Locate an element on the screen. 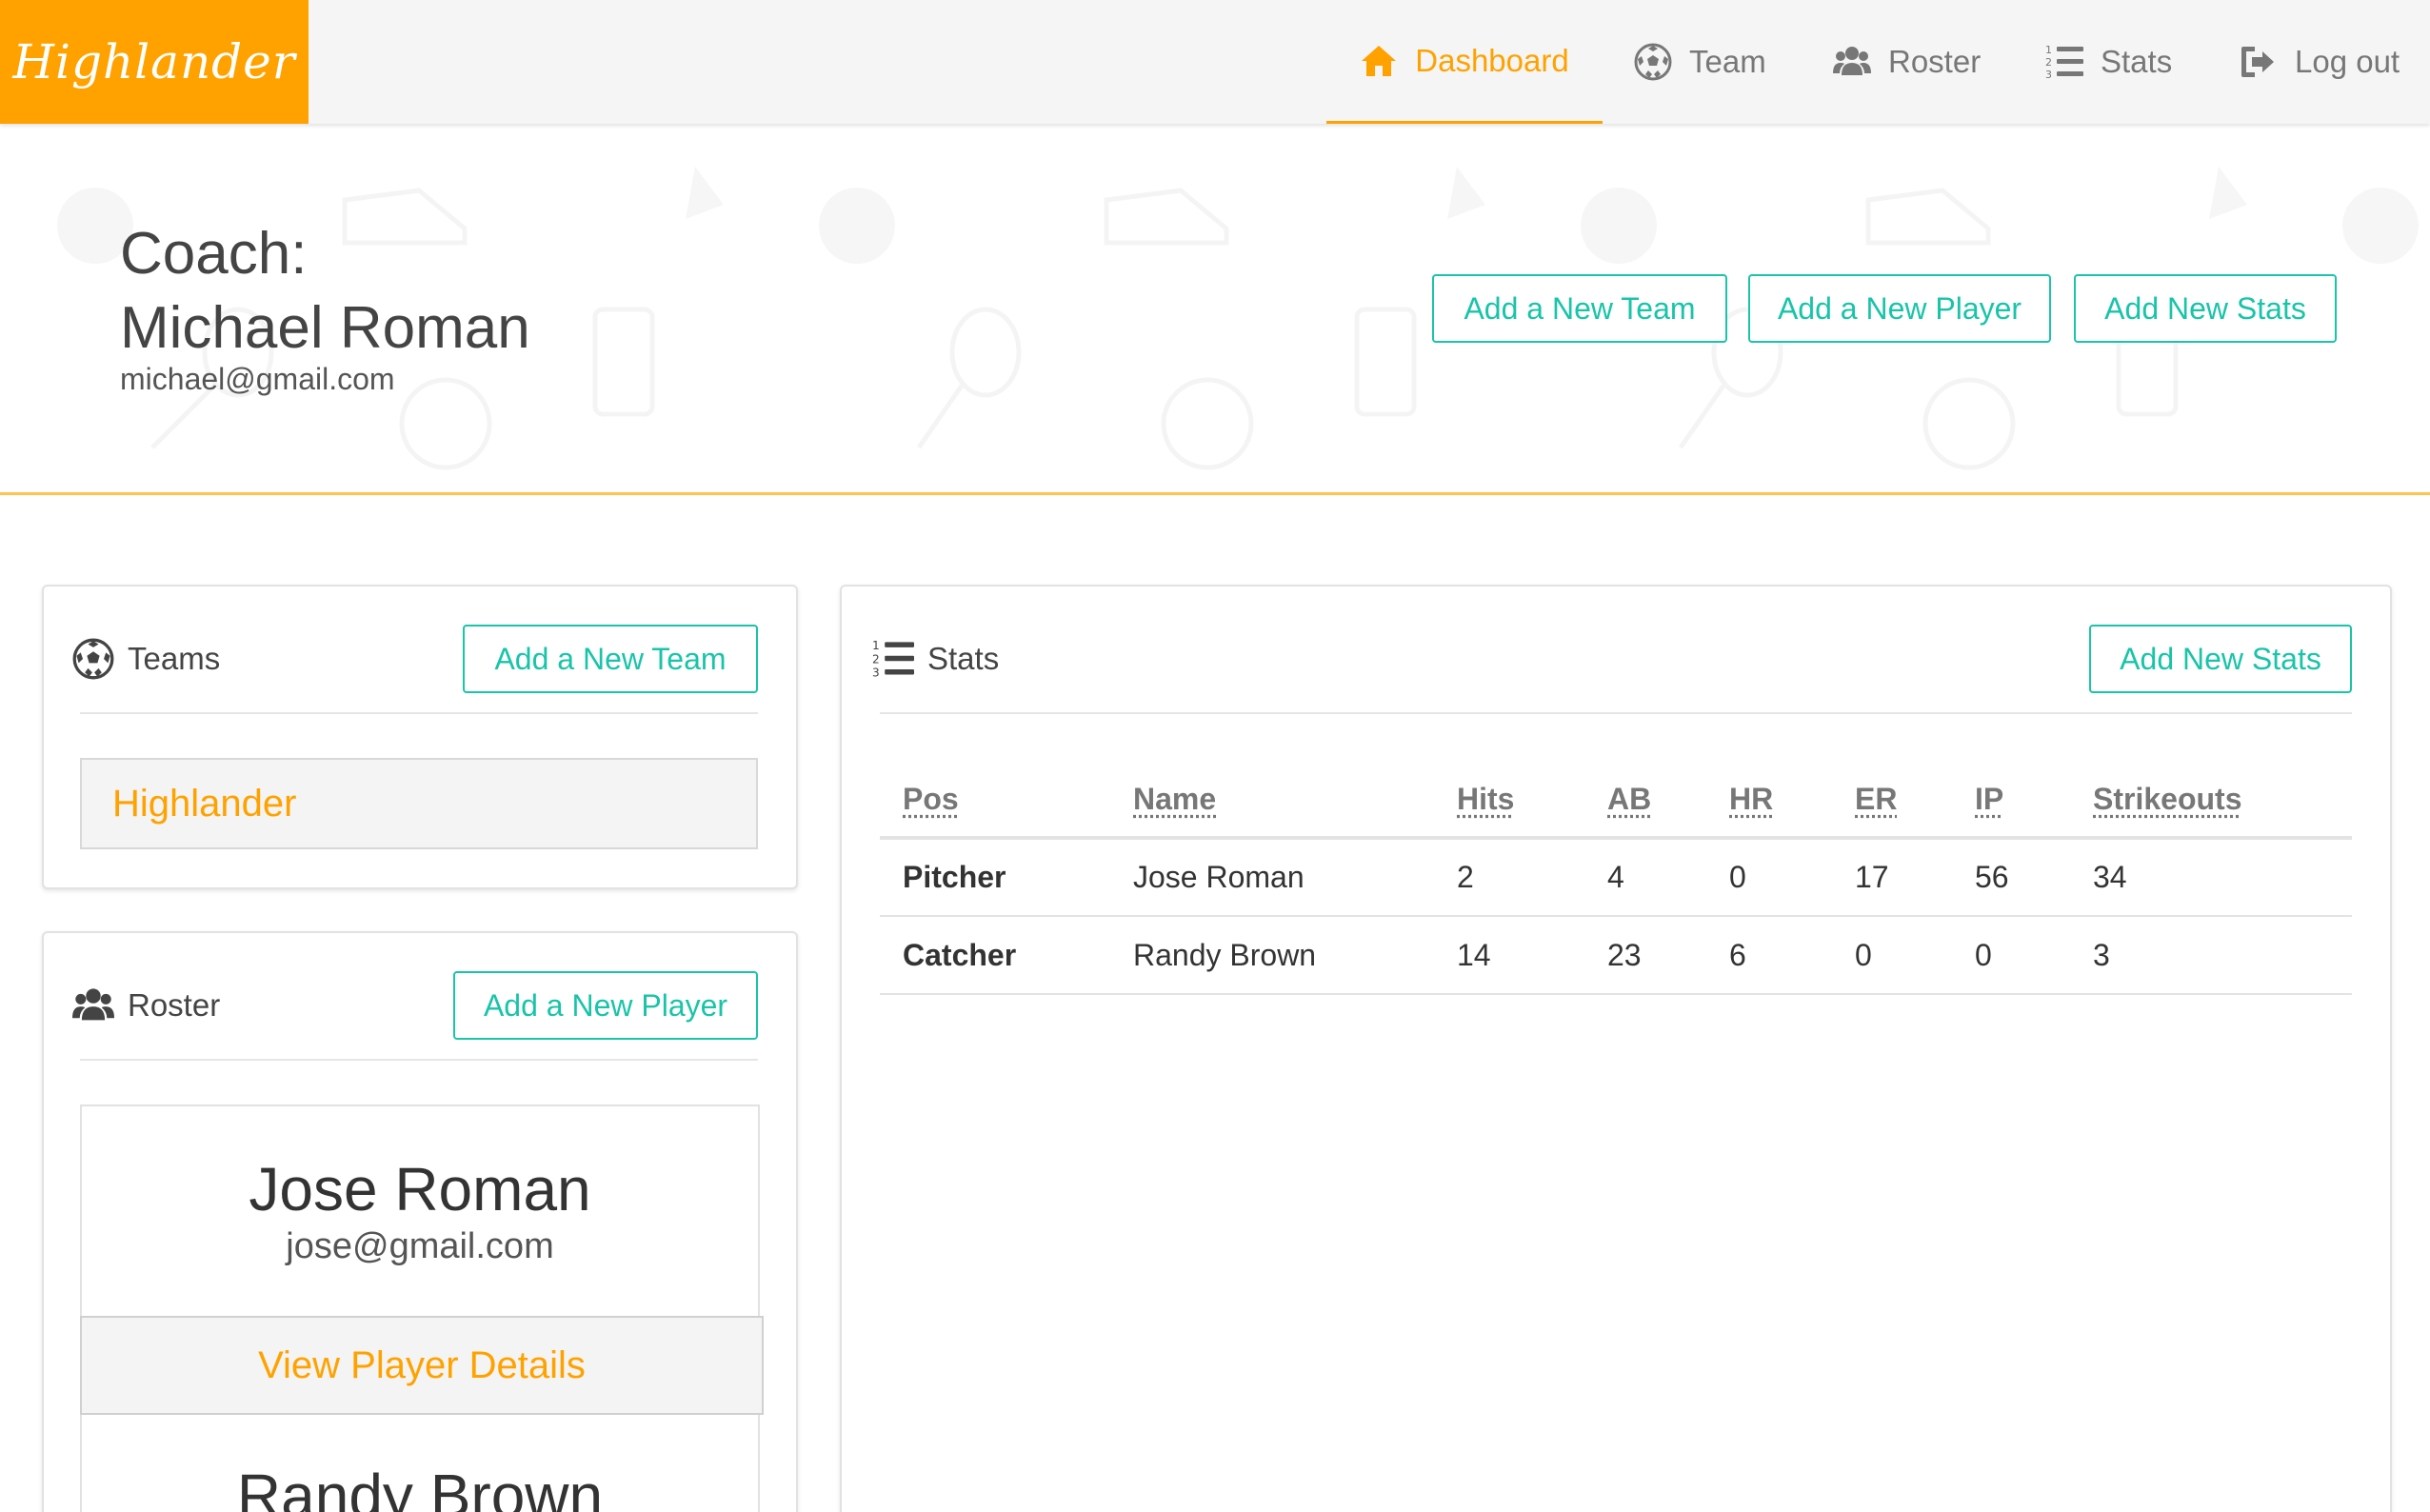  header-add-stats-button: Add New Stats is located at coordinates (2205, 308).